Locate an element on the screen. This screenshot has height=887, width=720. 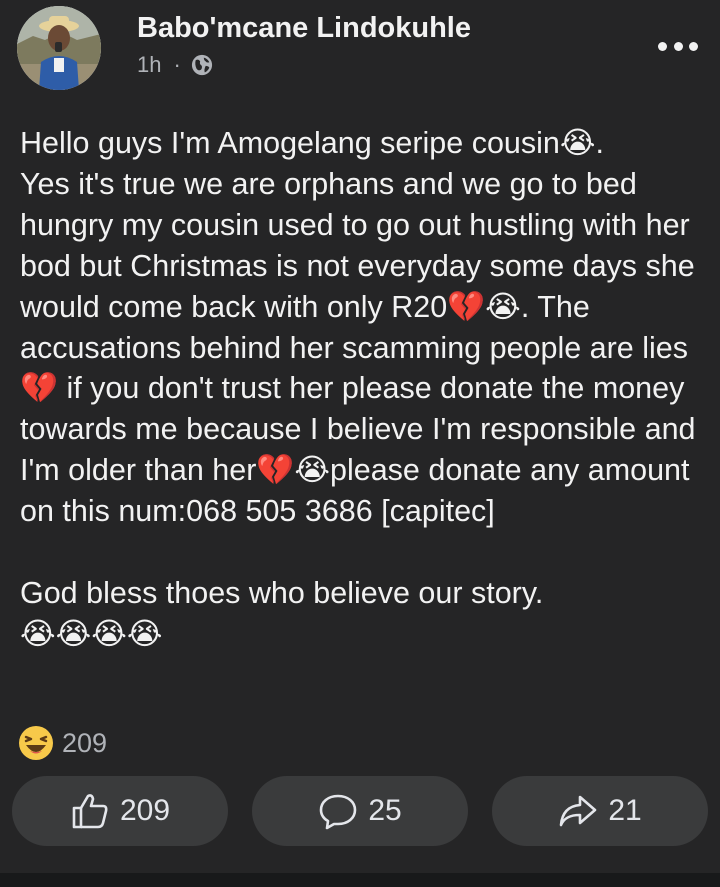
share-arrow-icon is located at coordinates (578, 811).